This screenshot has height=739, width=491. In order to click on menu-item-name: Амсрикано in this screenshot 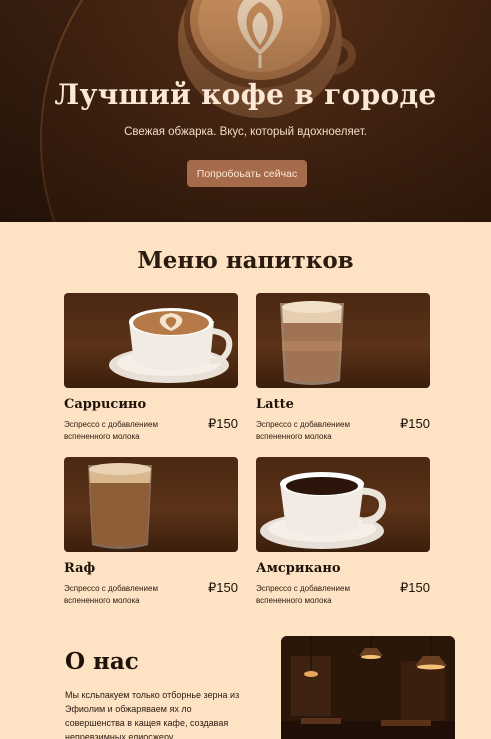, I will do `click(298, 568)`.